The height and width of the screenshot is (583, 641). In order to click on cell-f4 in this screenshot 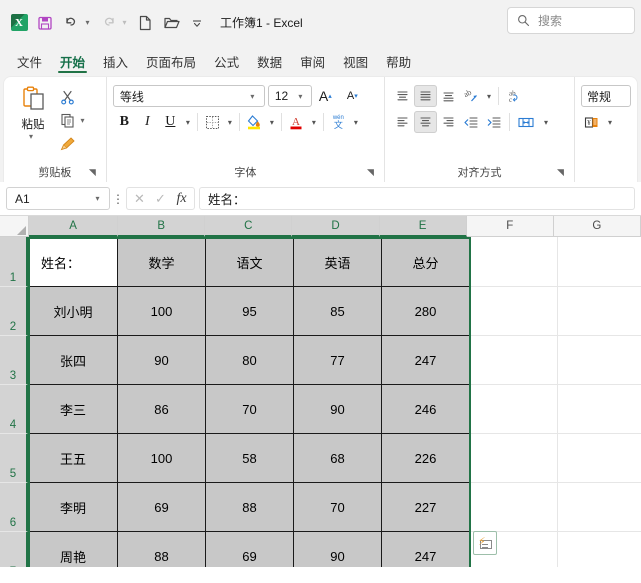, I will do `click(514, 409)`.